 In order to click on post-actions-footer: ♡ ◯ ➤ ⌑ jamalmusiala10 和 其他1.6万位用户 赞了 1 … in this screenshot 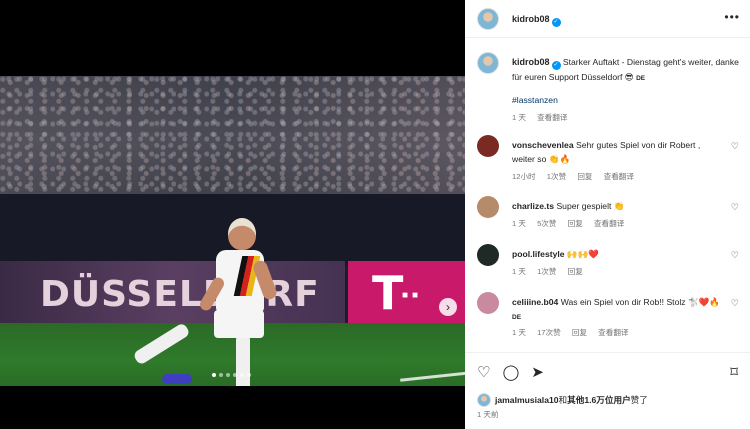, I will do `click(607, 390)`.